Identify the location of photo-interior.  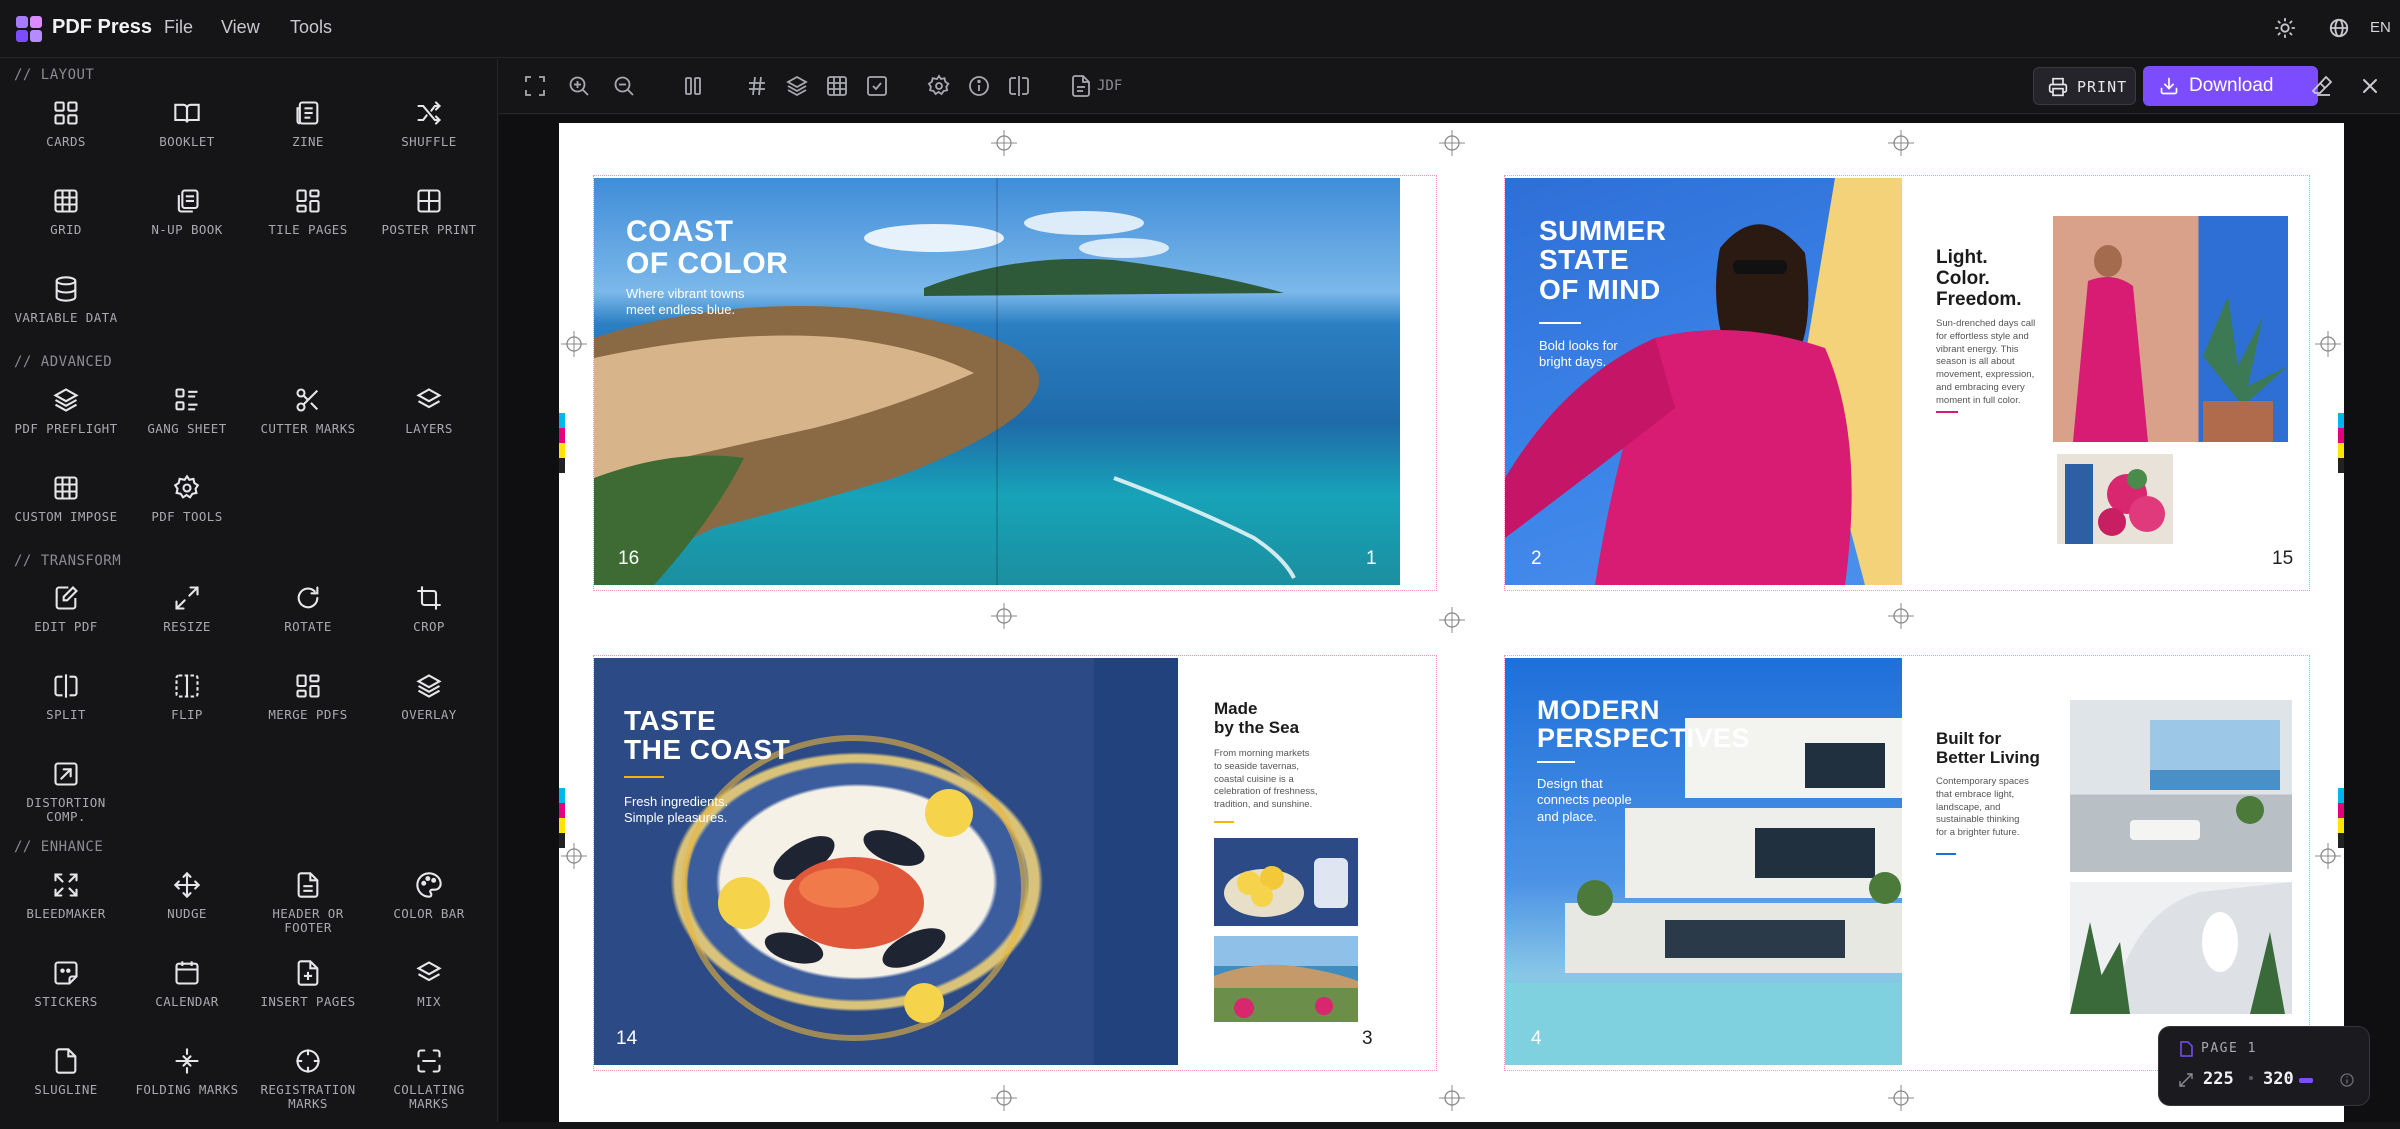
(2181, 786).